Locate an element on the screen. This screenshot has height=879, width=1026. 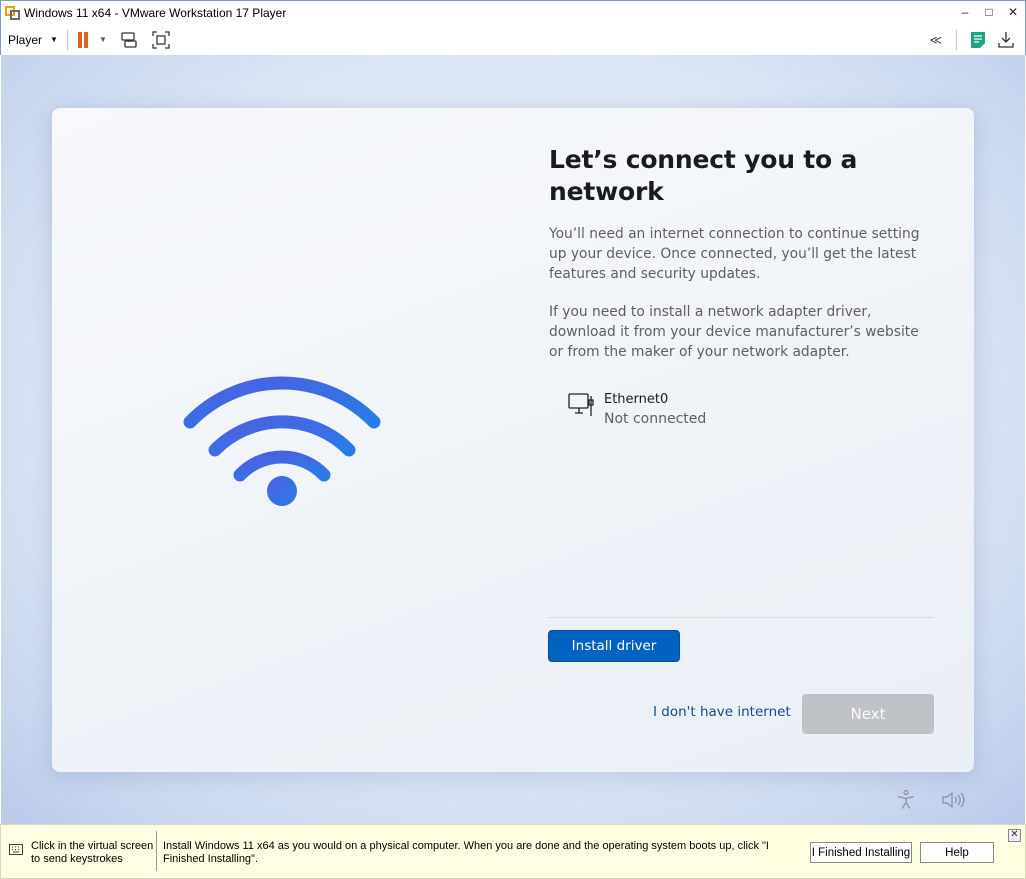
player-menu: Player ▼ is located at coordinates (29, 40).